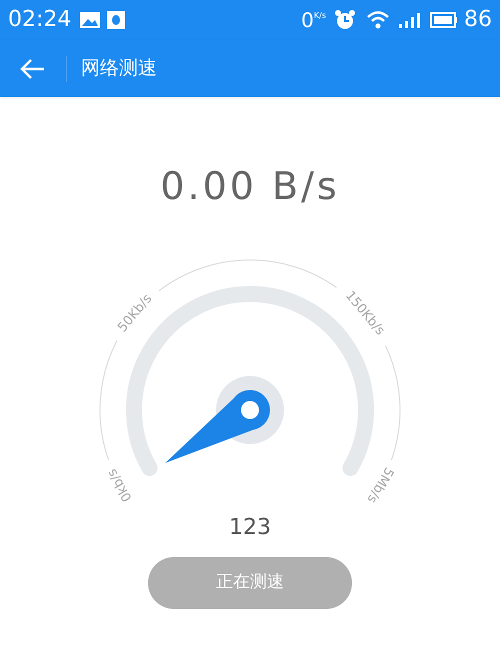 The width and height of the screenshot is (500, 666). I want to click on back-icon, so click(33, 69).